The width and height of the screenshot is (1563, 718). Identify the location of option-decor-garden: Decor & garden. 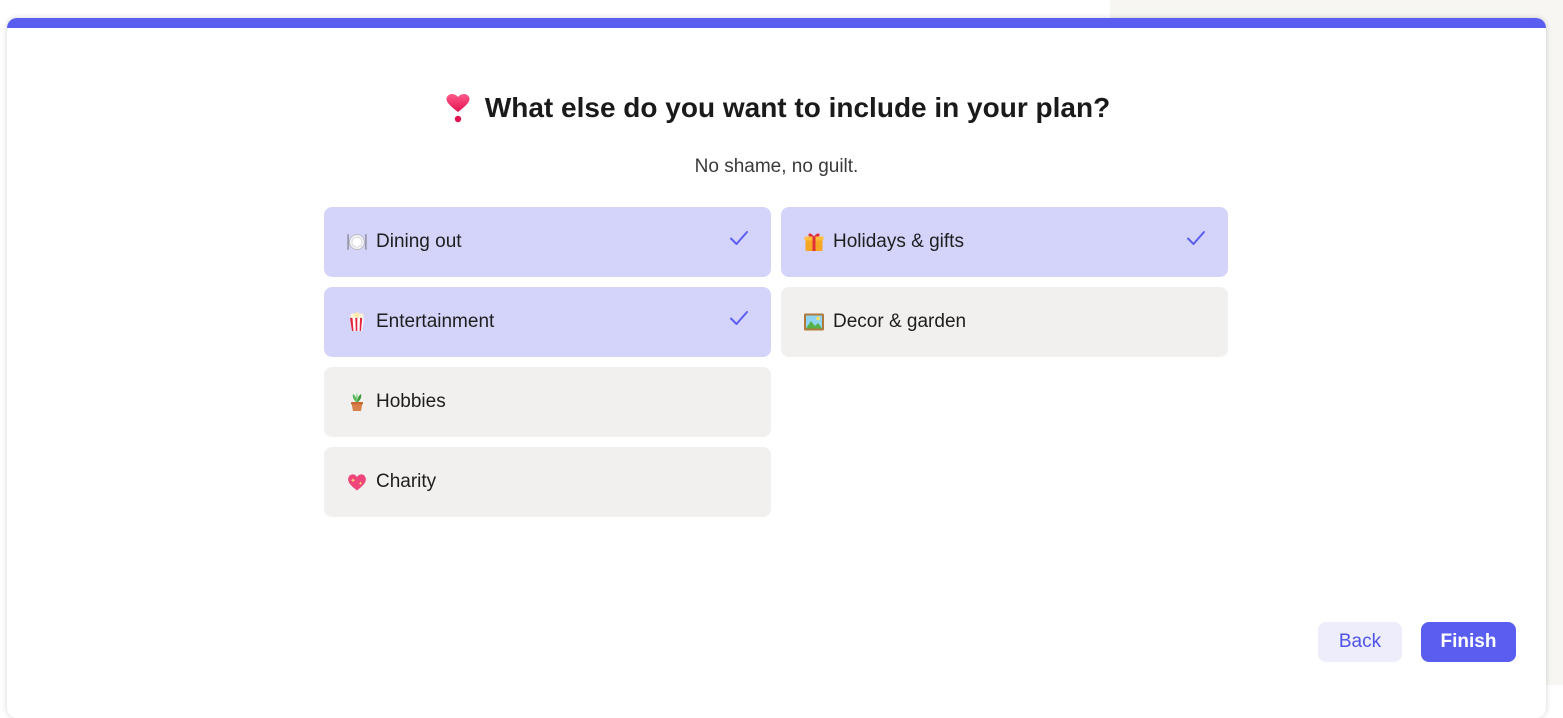
(1004, 322).